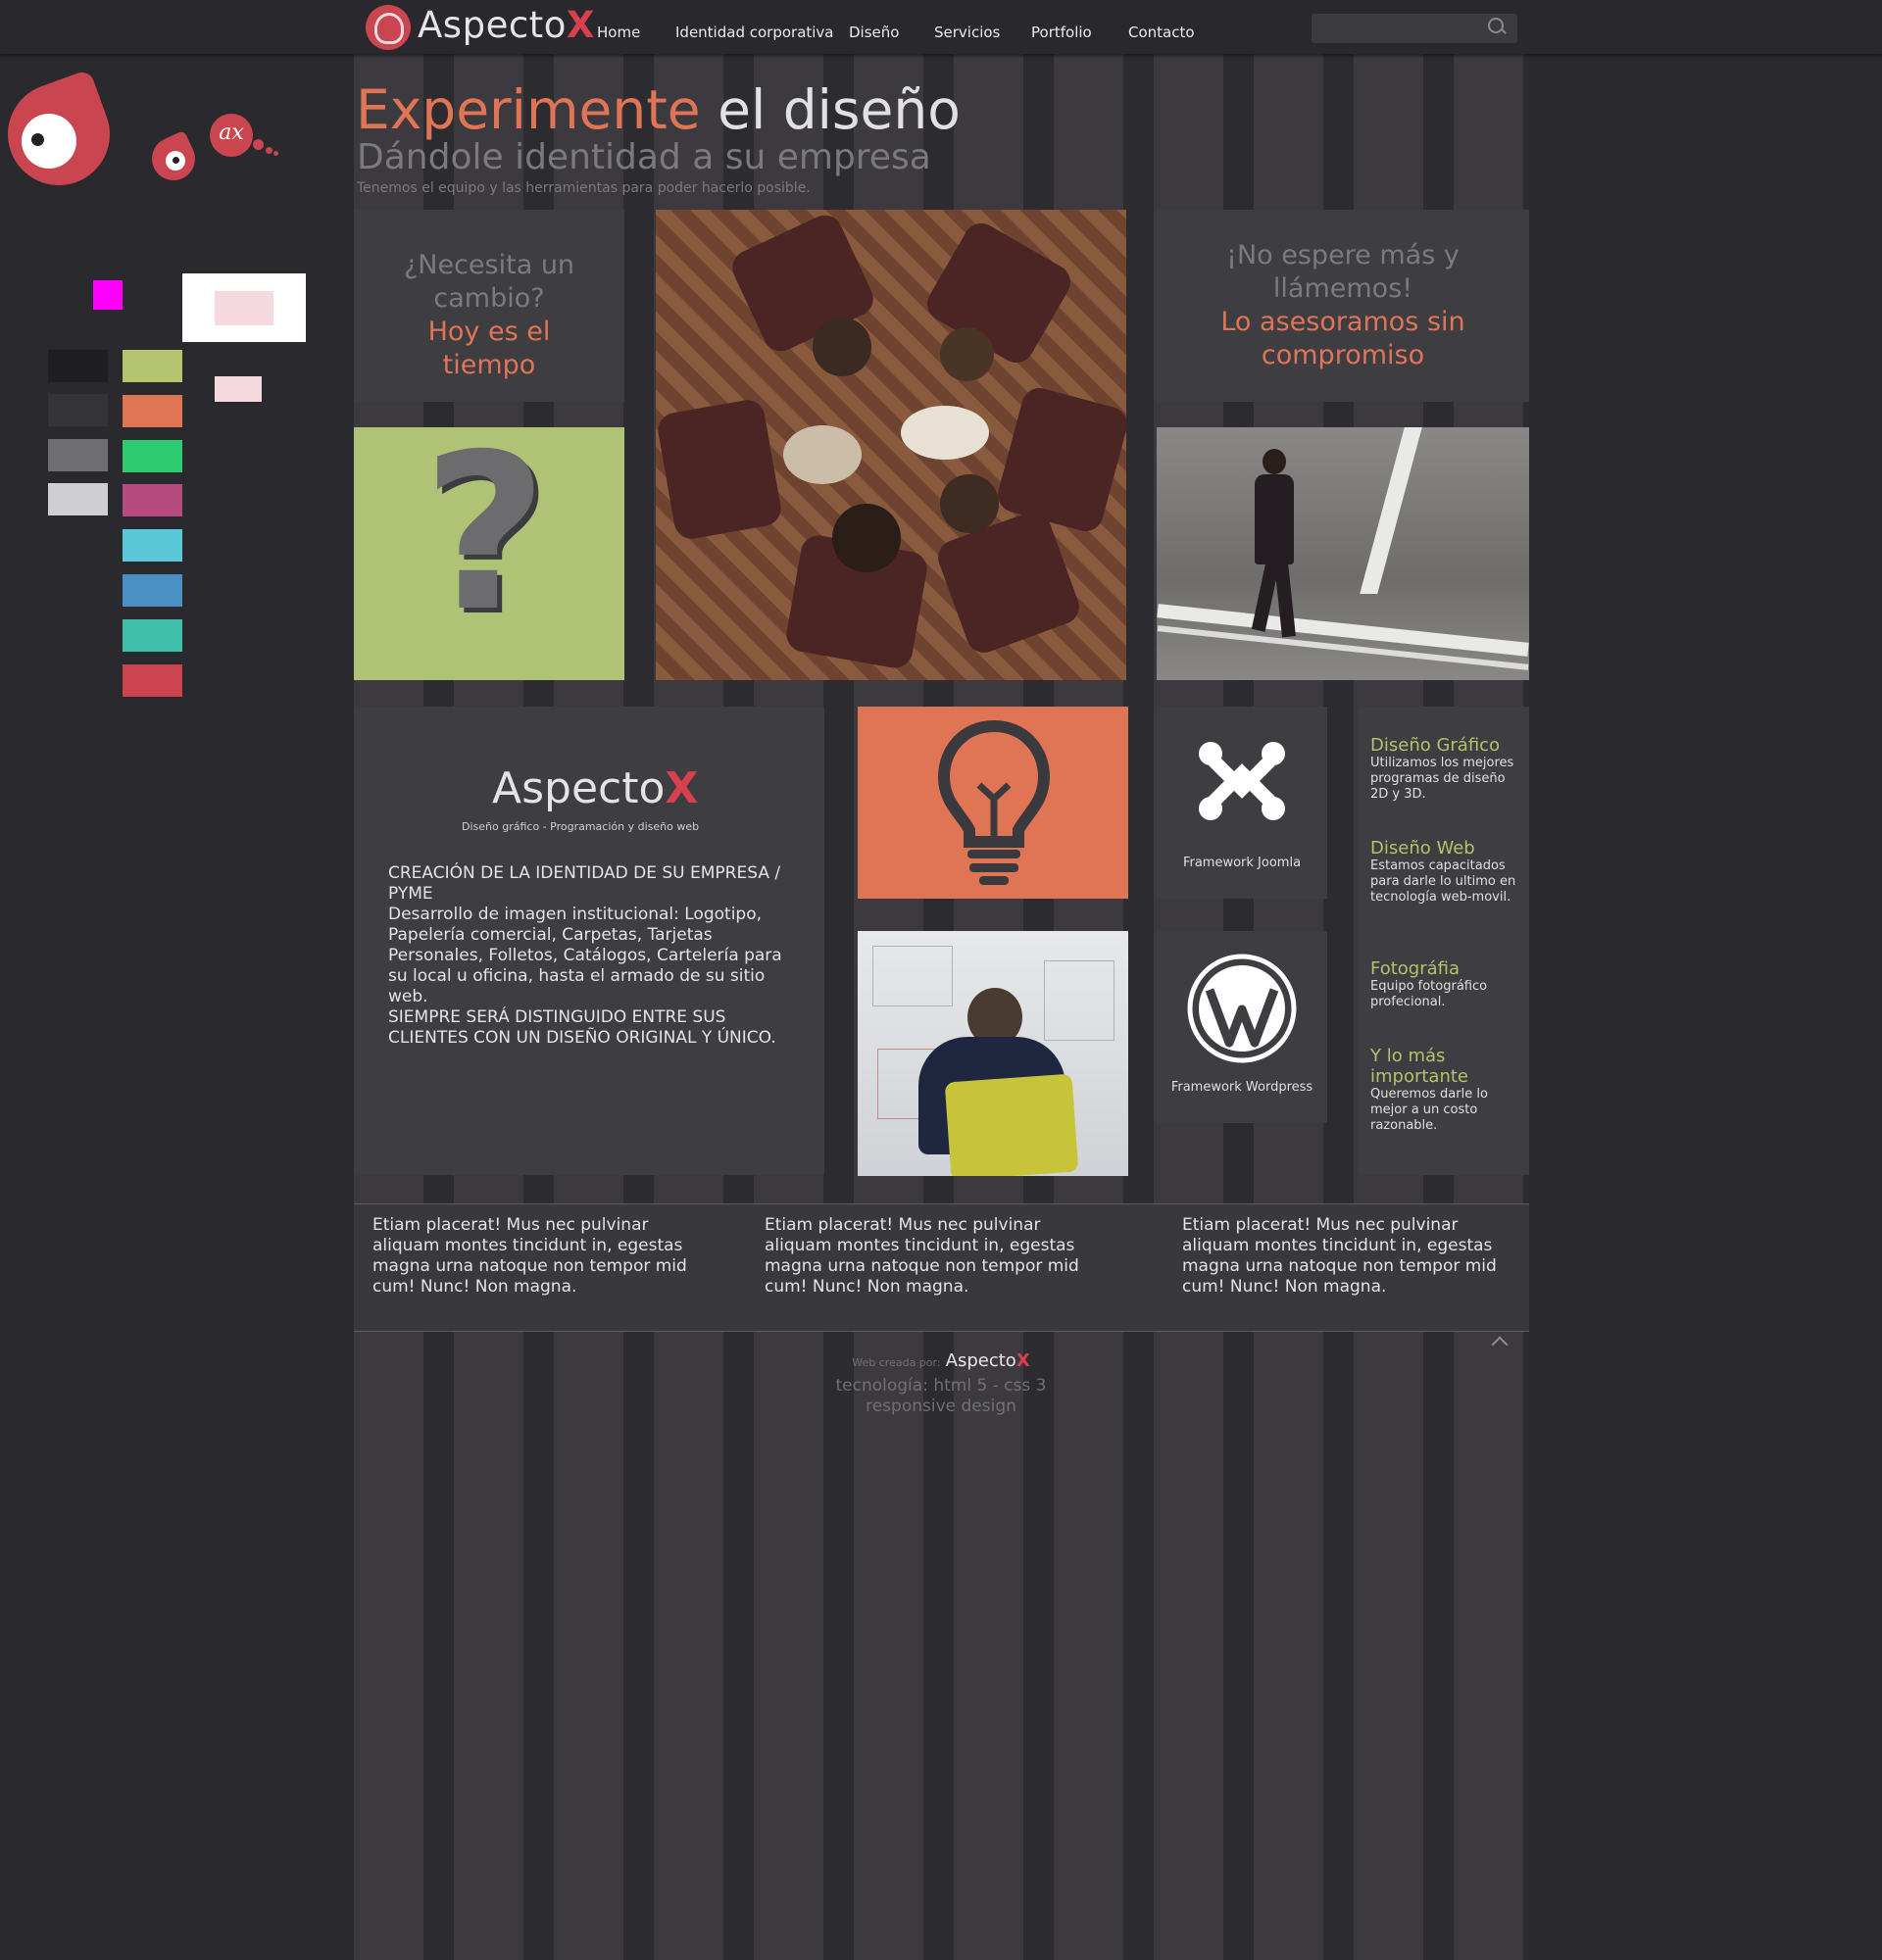 The image size is (1882, 1960). What do you see at coordinates (152, 680) in the screenshot?
I see `swatch-red` at bounding box center [152, 680].